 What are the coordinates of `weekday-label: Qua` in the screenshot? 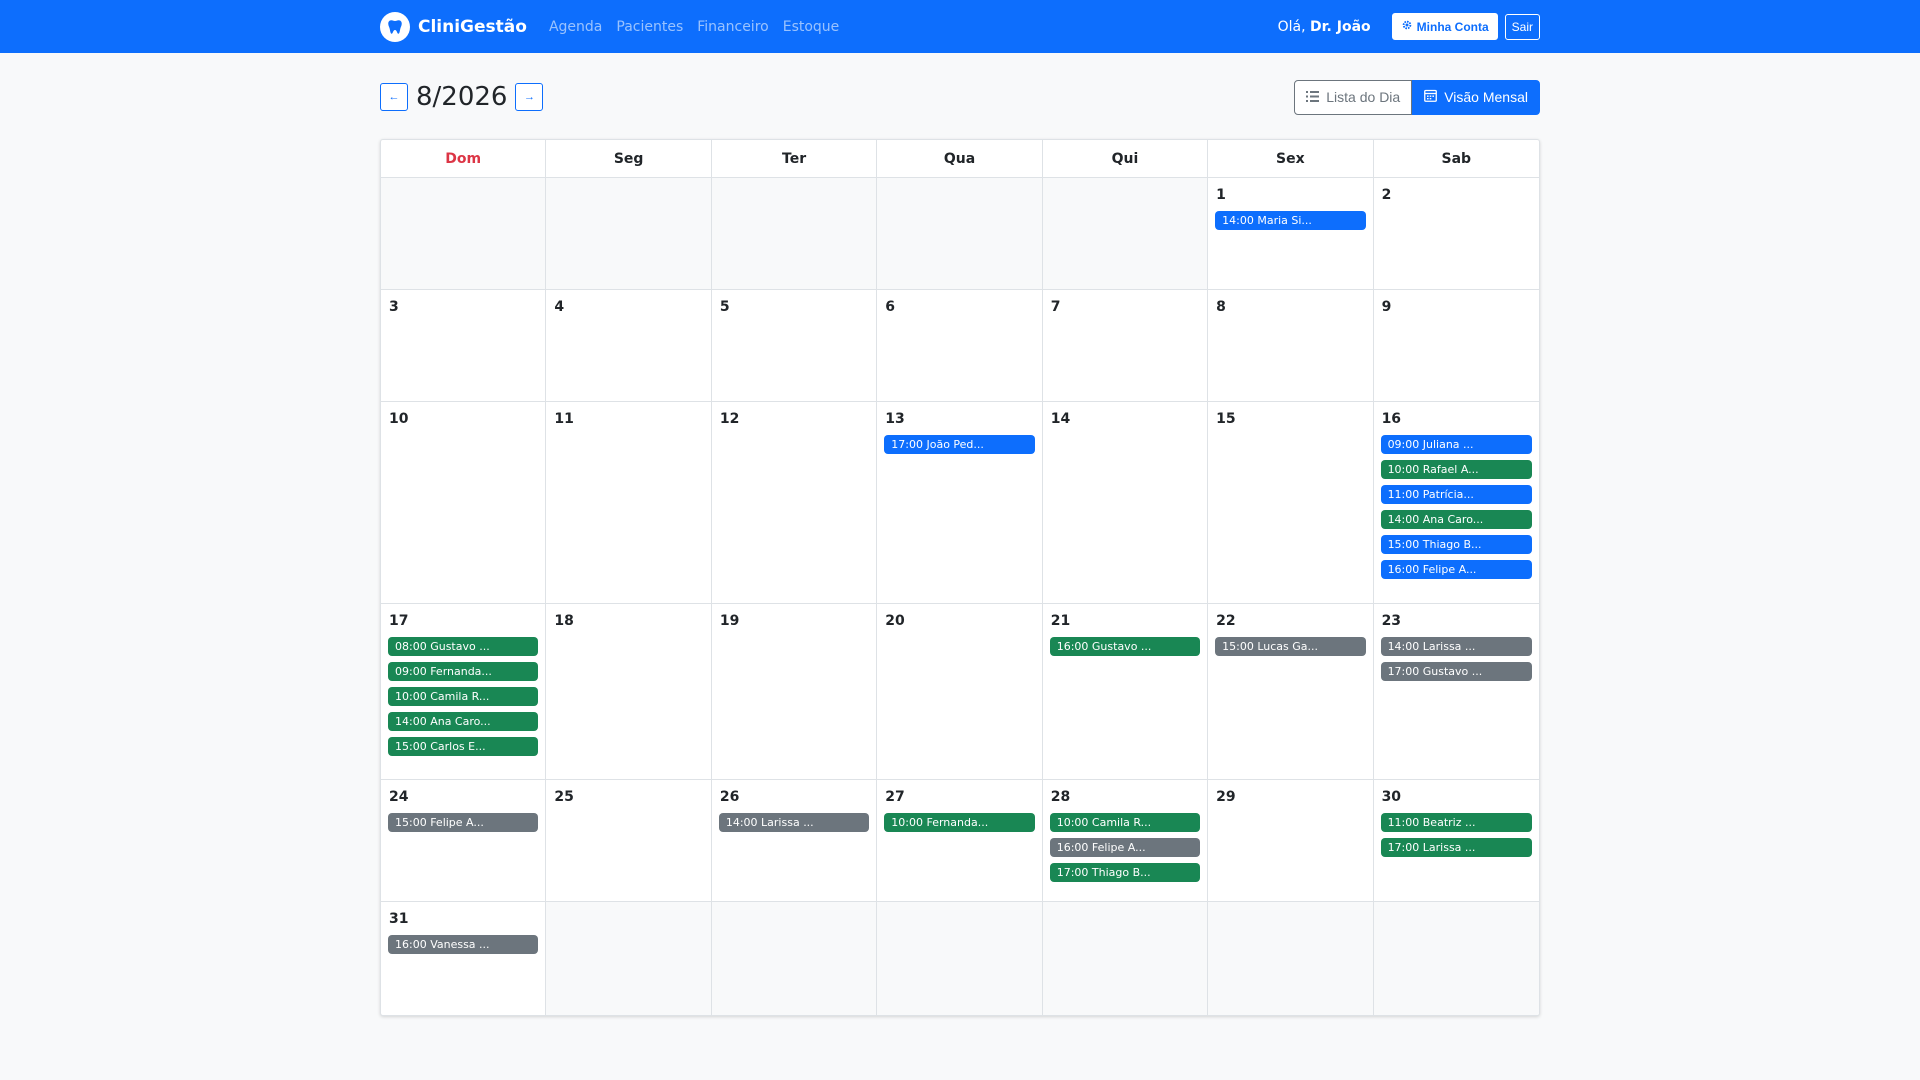 It's located at (960, 158).